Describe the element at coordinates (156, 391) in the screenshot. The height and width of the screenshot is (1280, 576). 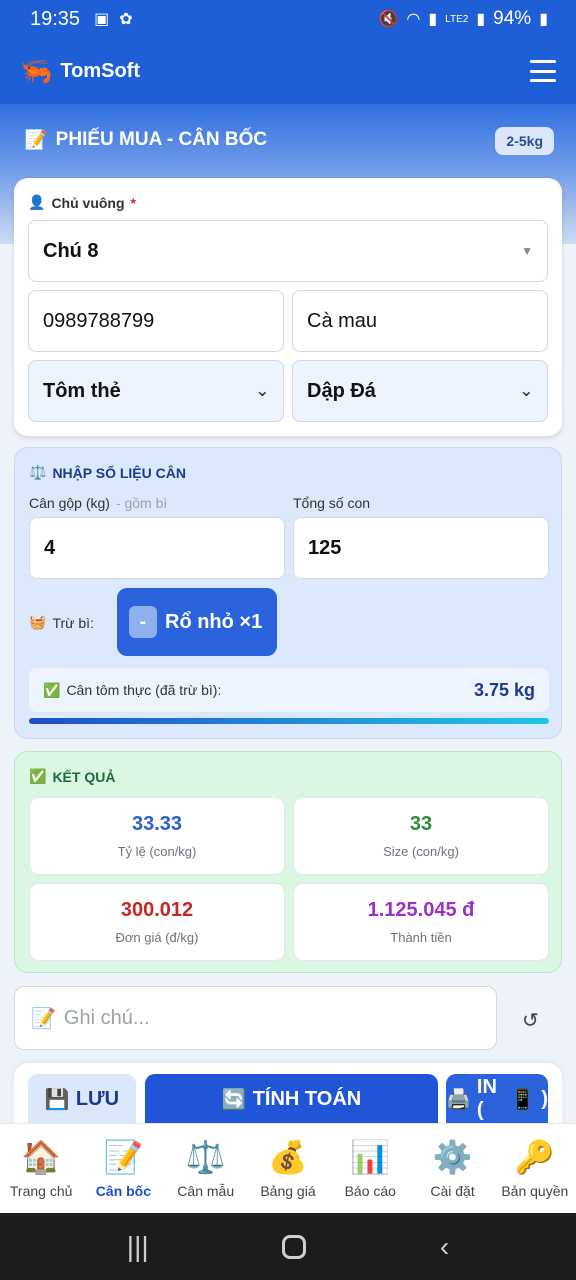
I see `shrimp-type-select: Tôm thẻ ⌄` at that location.